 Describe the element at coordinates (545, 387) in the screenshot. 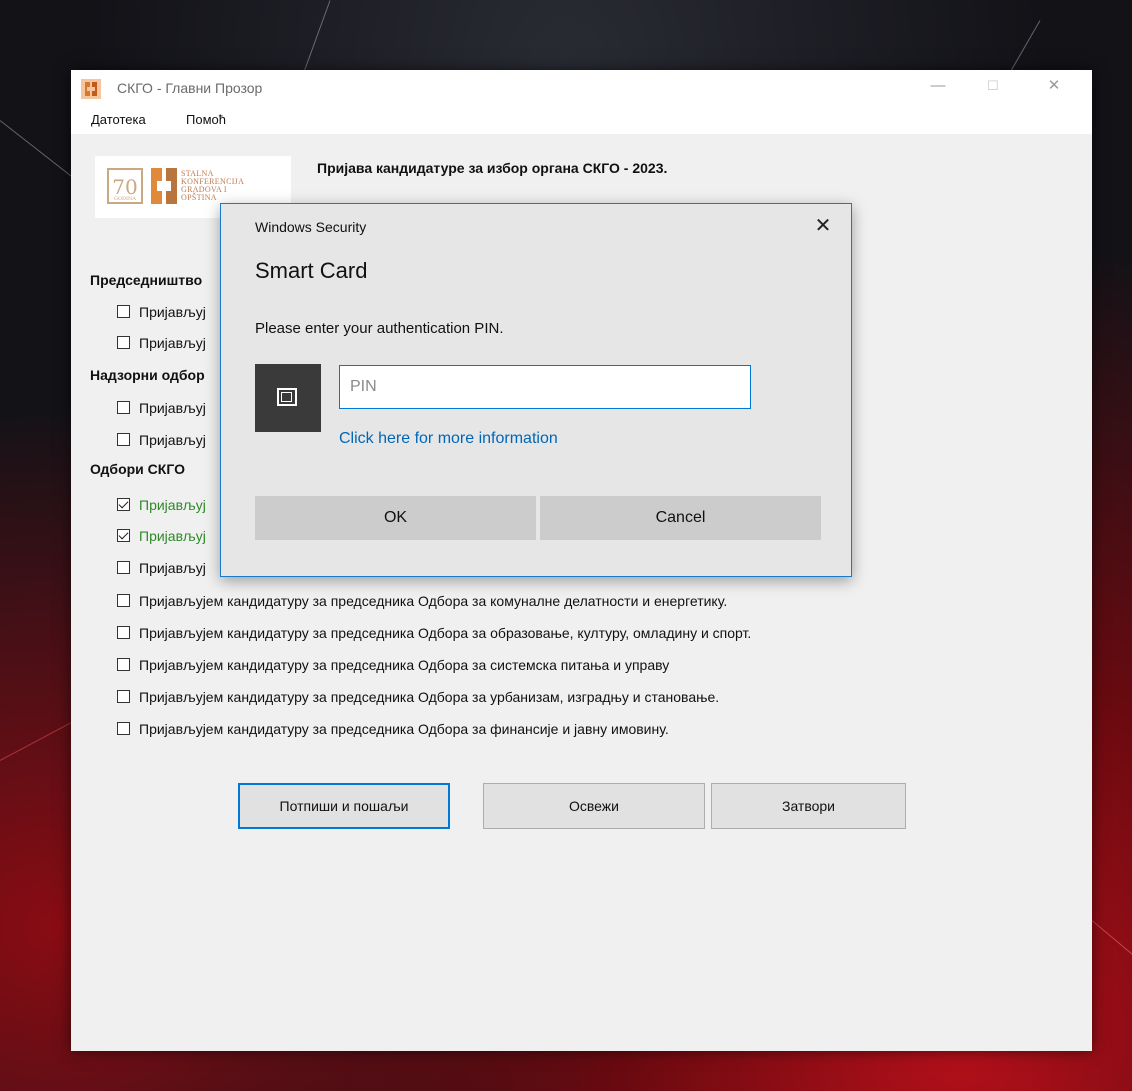

I see `pin-input` at that location.